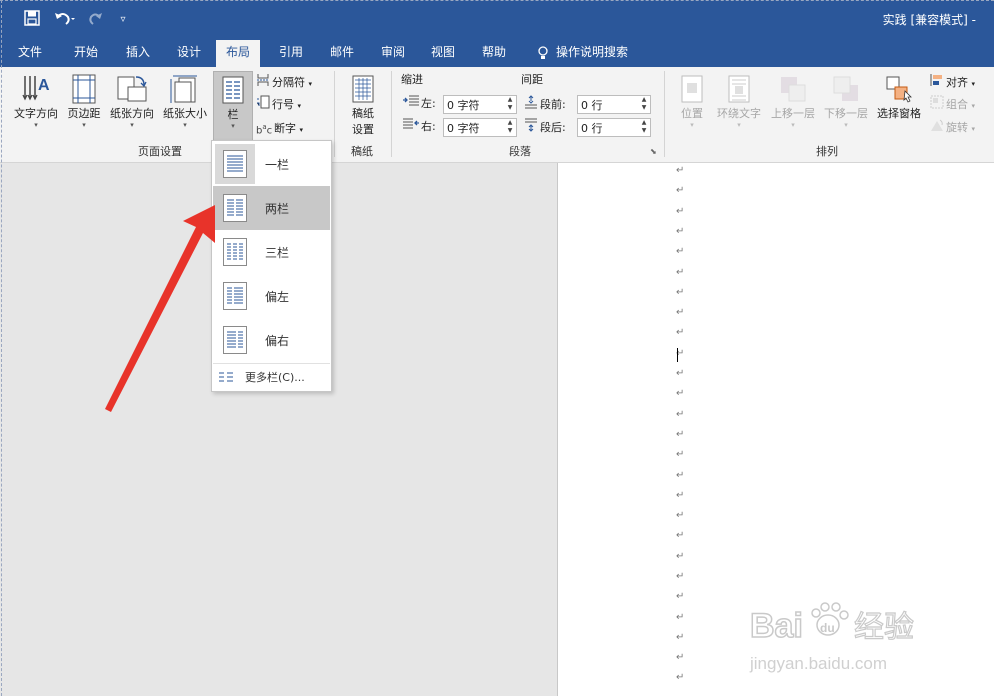 Image resolution: width=994 pixels, height=696 pixels. I want to click on left-column-icon, so click(235, 296).